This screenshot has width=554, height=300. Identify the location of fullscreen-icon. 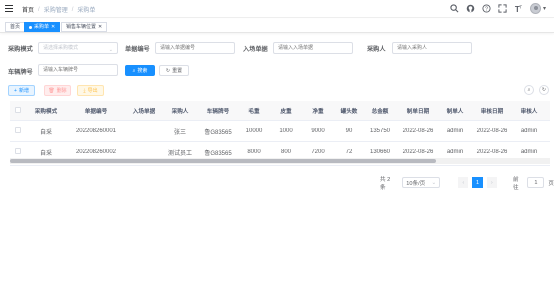
(503, 9).